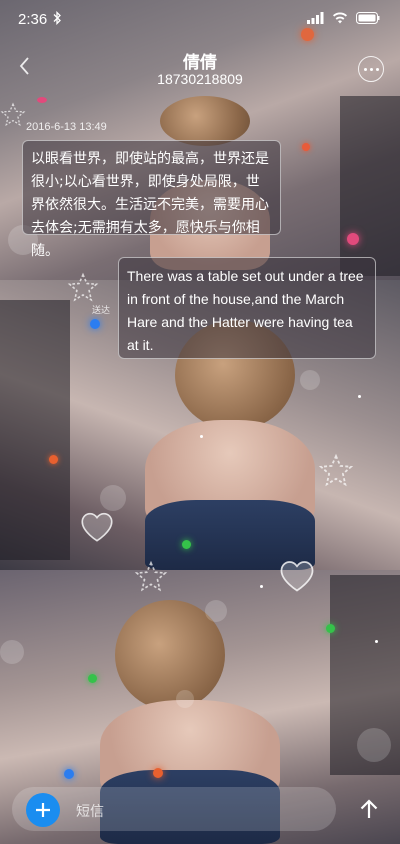  I want to click on message-timestamp: 2016-6-13 13:49, so click(66, 127).